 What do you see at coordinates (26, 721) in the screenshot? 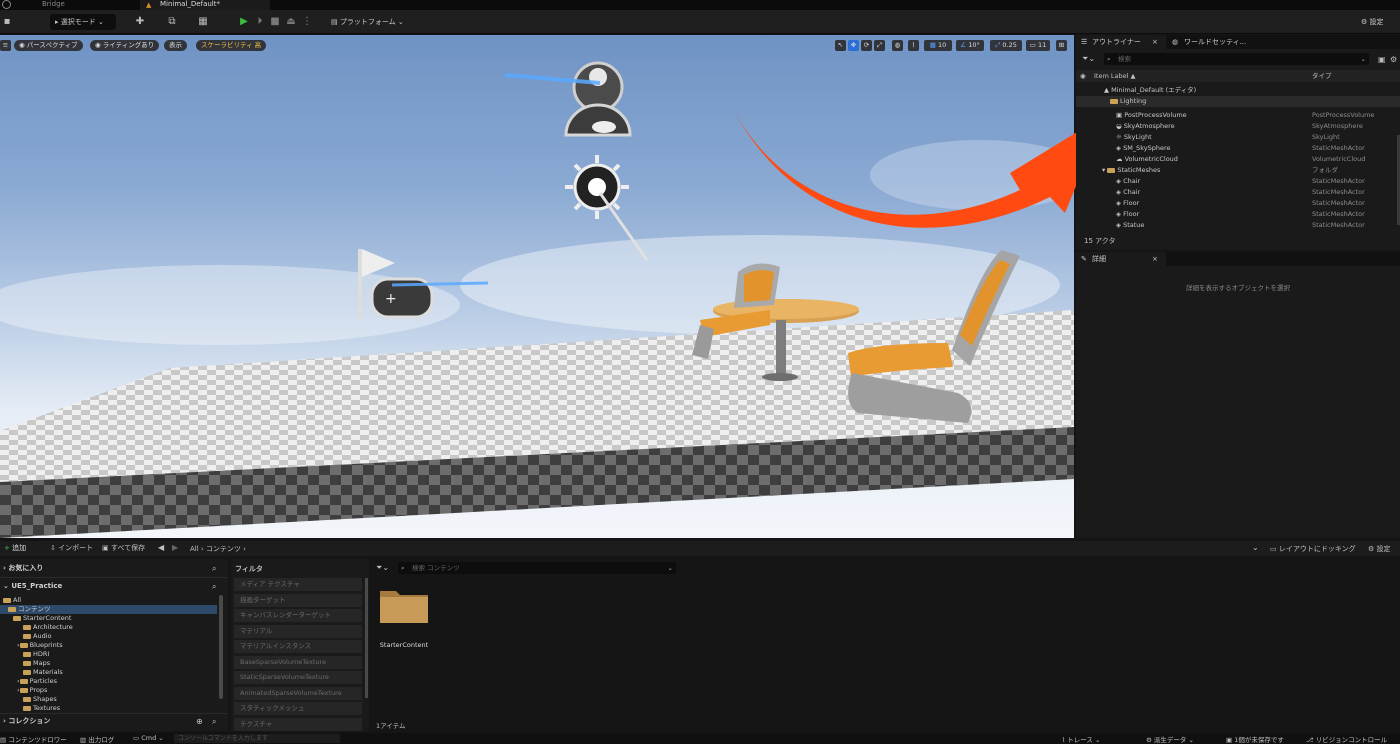
I see `collections-header: › コレクション` at bounding box center [26, 721].